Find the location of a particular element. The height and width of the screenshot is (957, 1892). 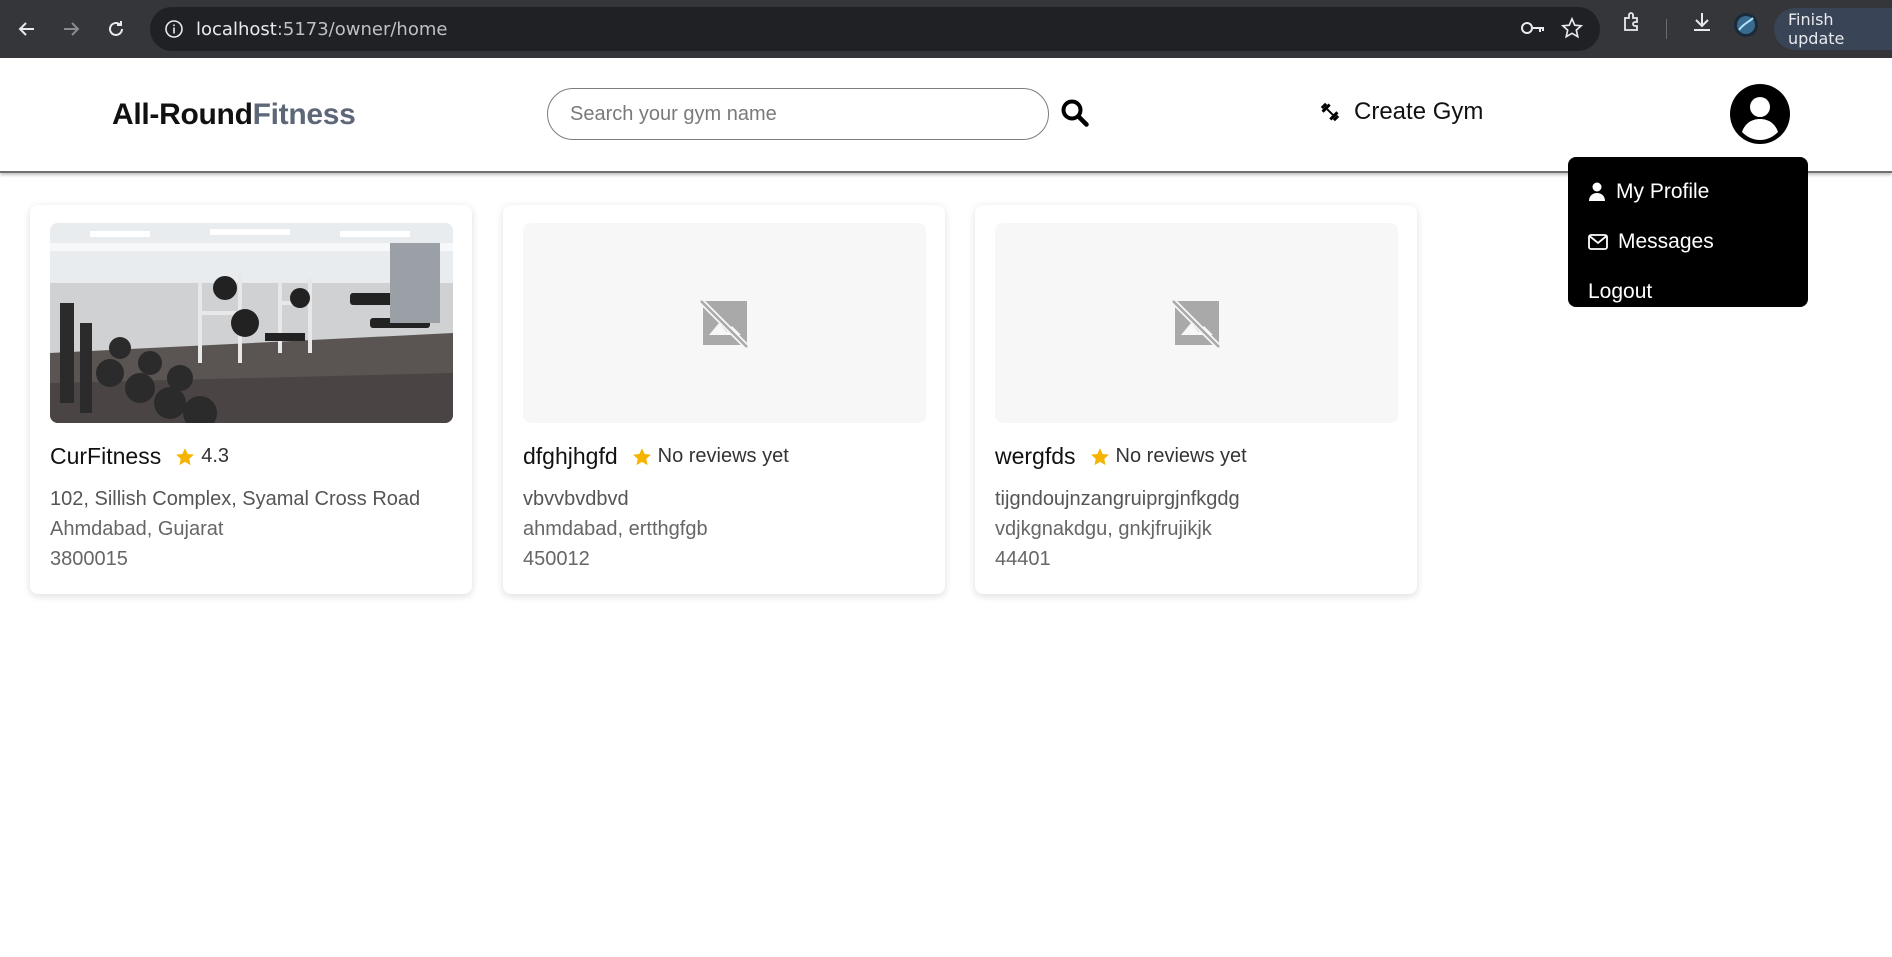

gym-city-state: vdjkgnakdgu, gnkjfrujikjk is located at coordinates (1103, 529).